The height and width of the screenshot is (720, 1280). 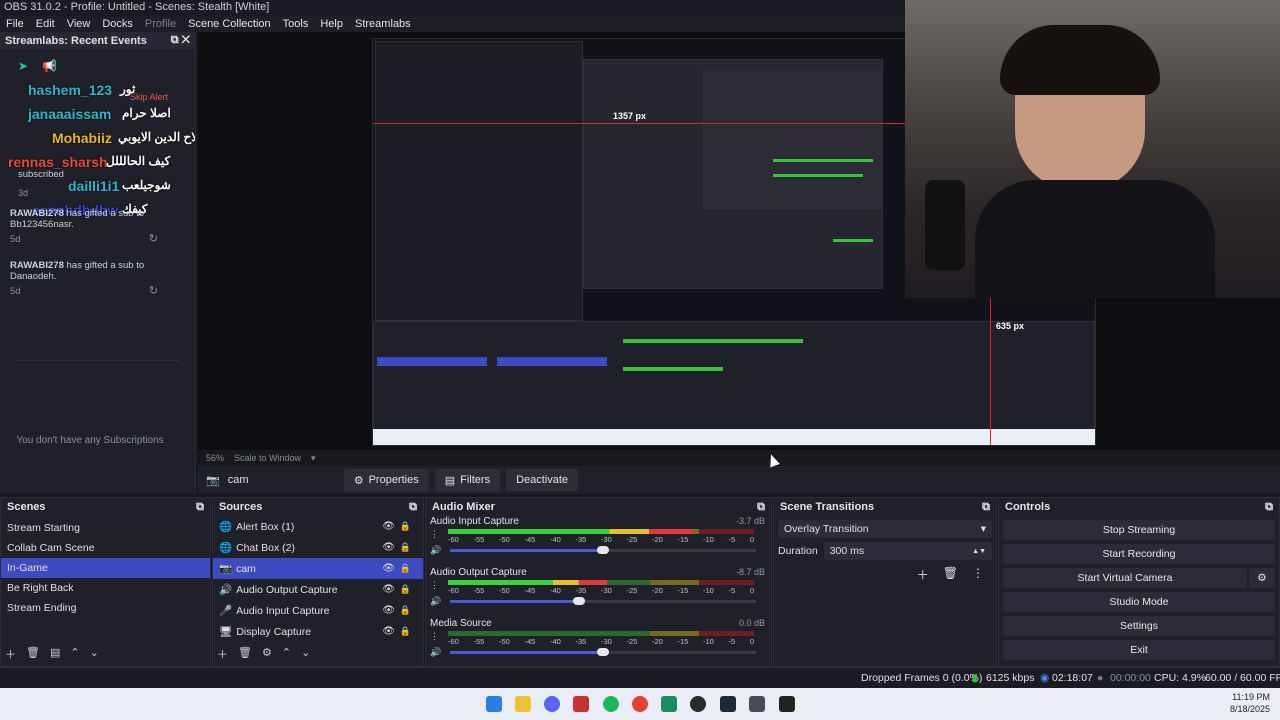 What do you see at coordinates (581, 704) in the screenshot?
I see `calendar-icon` at bounding box center [581, 704].